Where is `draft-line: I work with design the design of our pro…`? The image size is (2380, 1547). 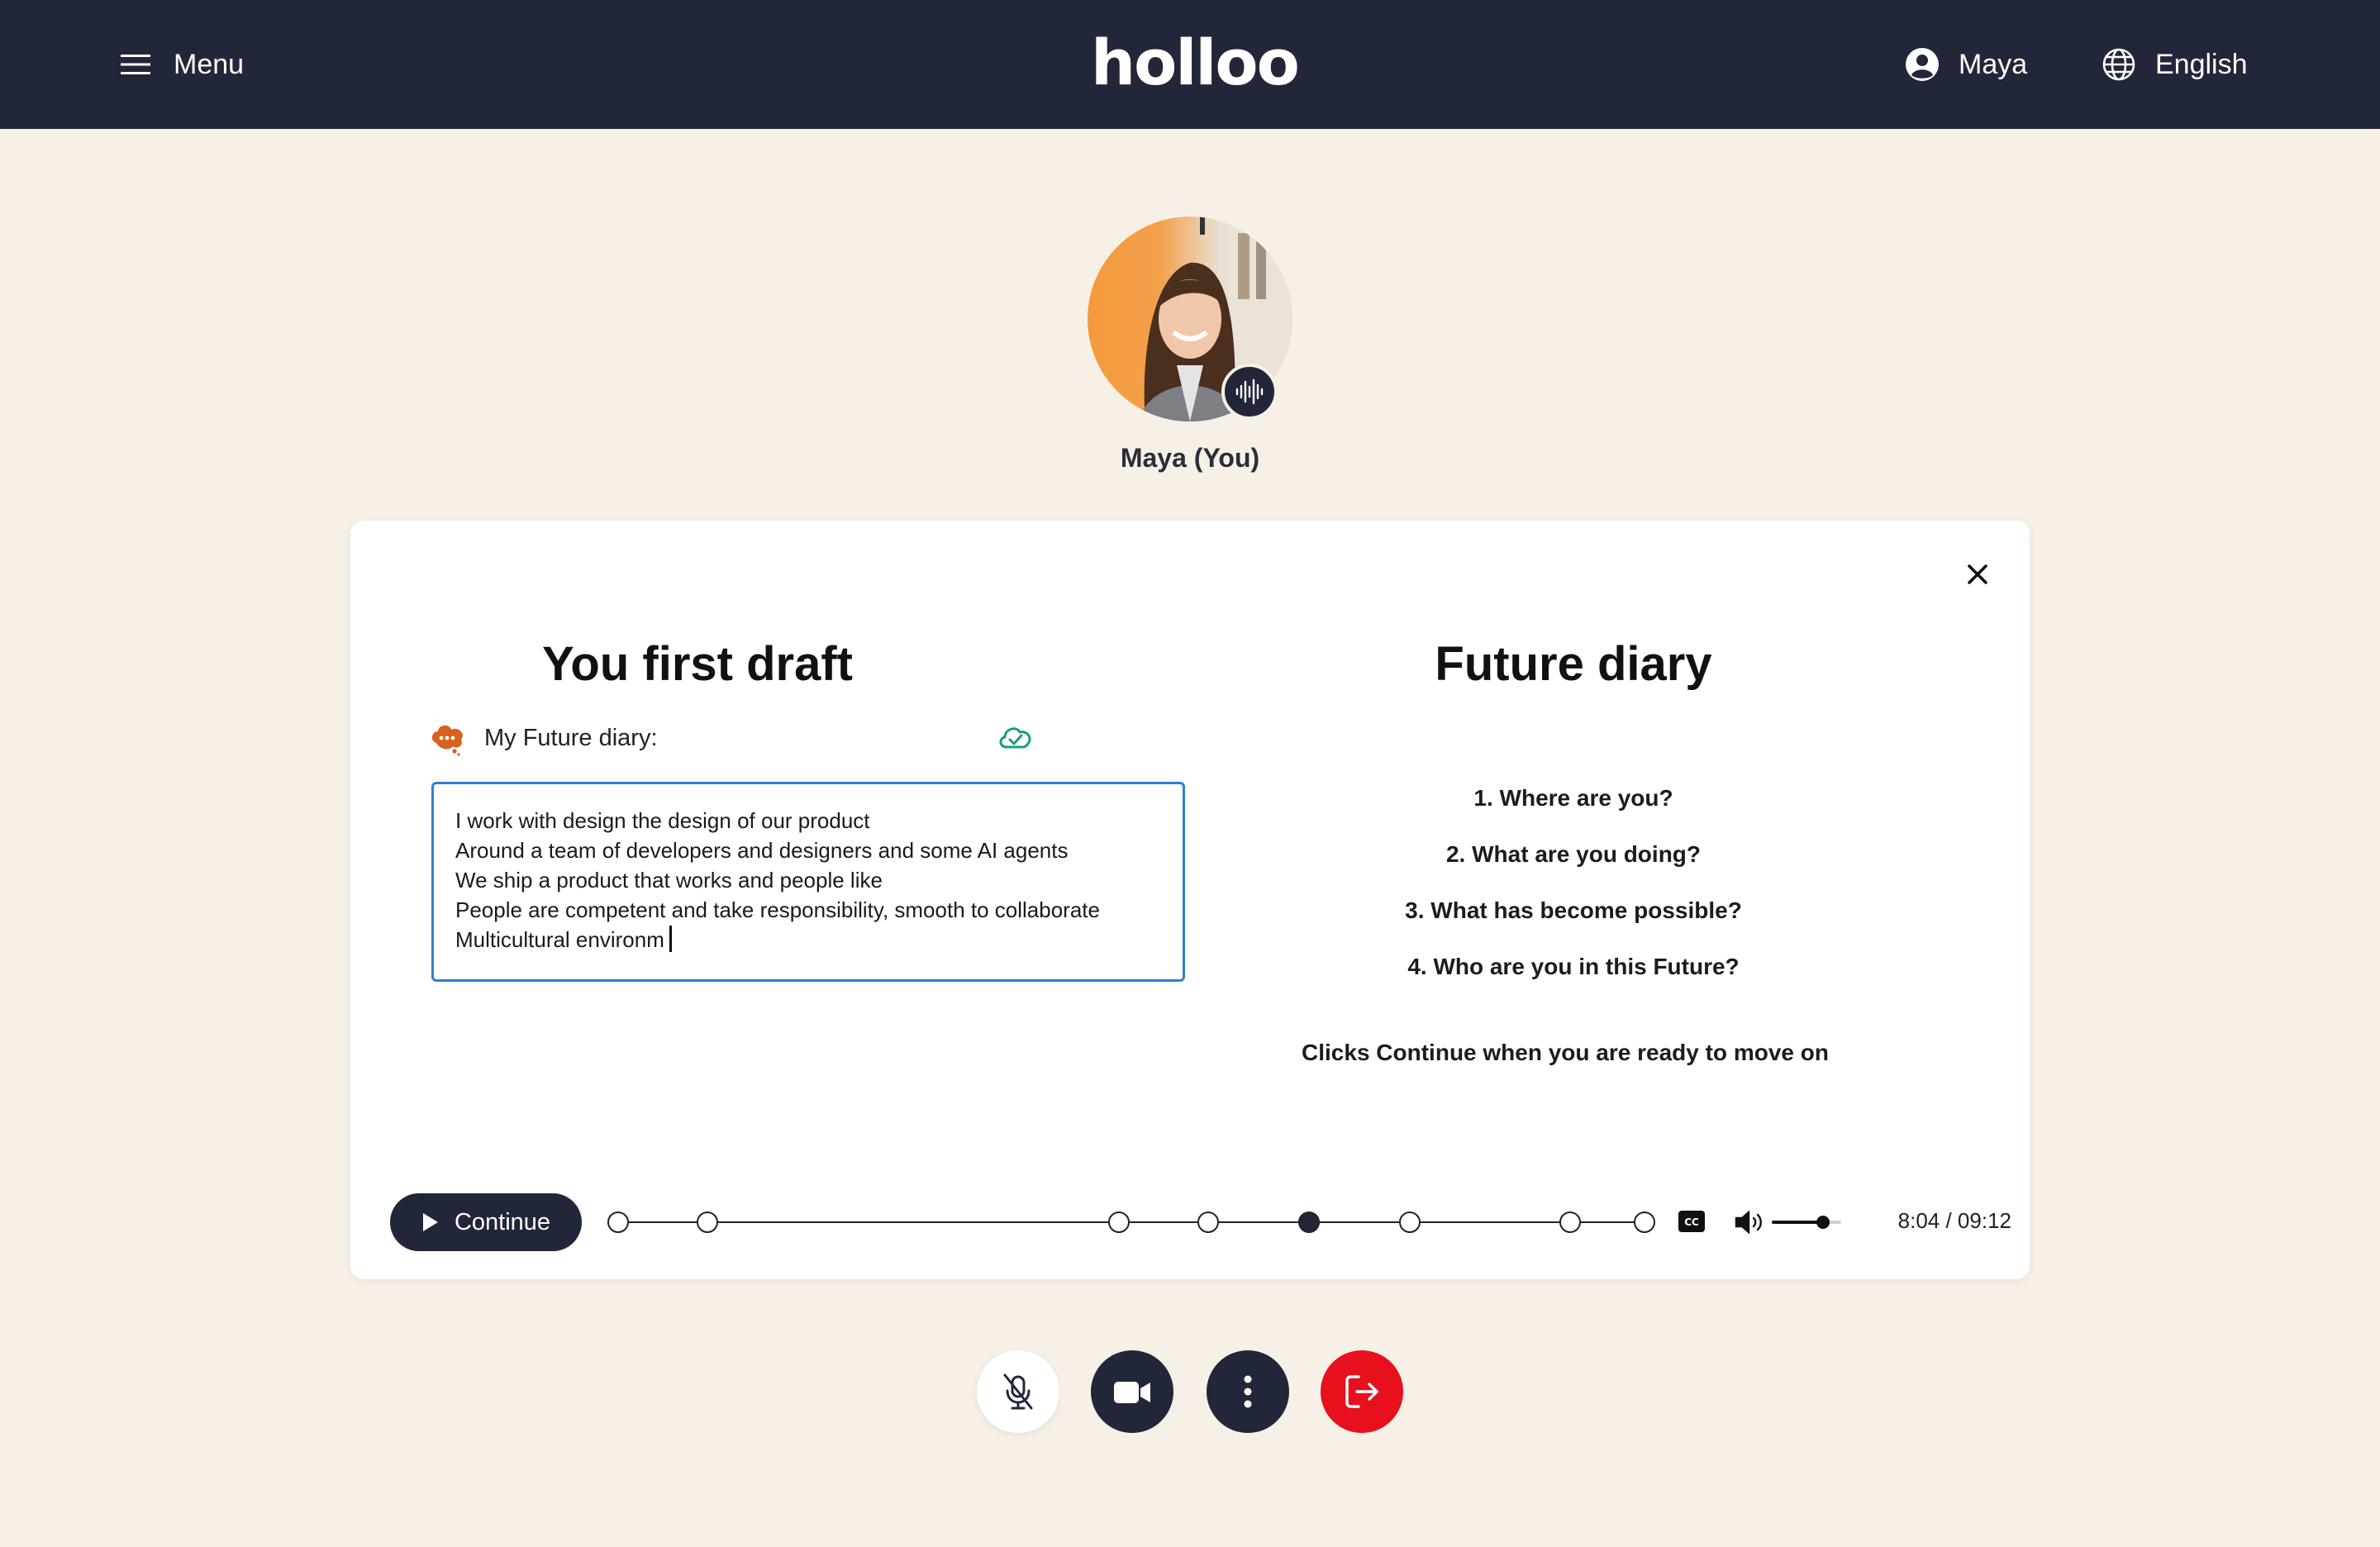
draft-line: I work with design the design of our pro… is located at coordinates (662, 820).